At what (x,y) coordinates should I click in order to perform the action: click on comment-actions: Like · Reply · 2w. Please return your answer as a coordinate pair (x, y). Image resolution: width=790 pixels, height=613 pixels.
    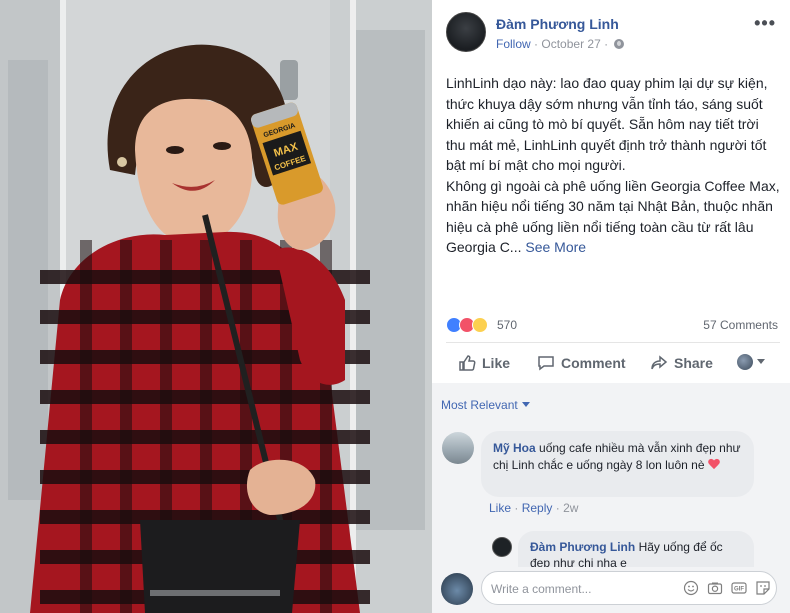
    Looking at the image, I should click on (533, 508).